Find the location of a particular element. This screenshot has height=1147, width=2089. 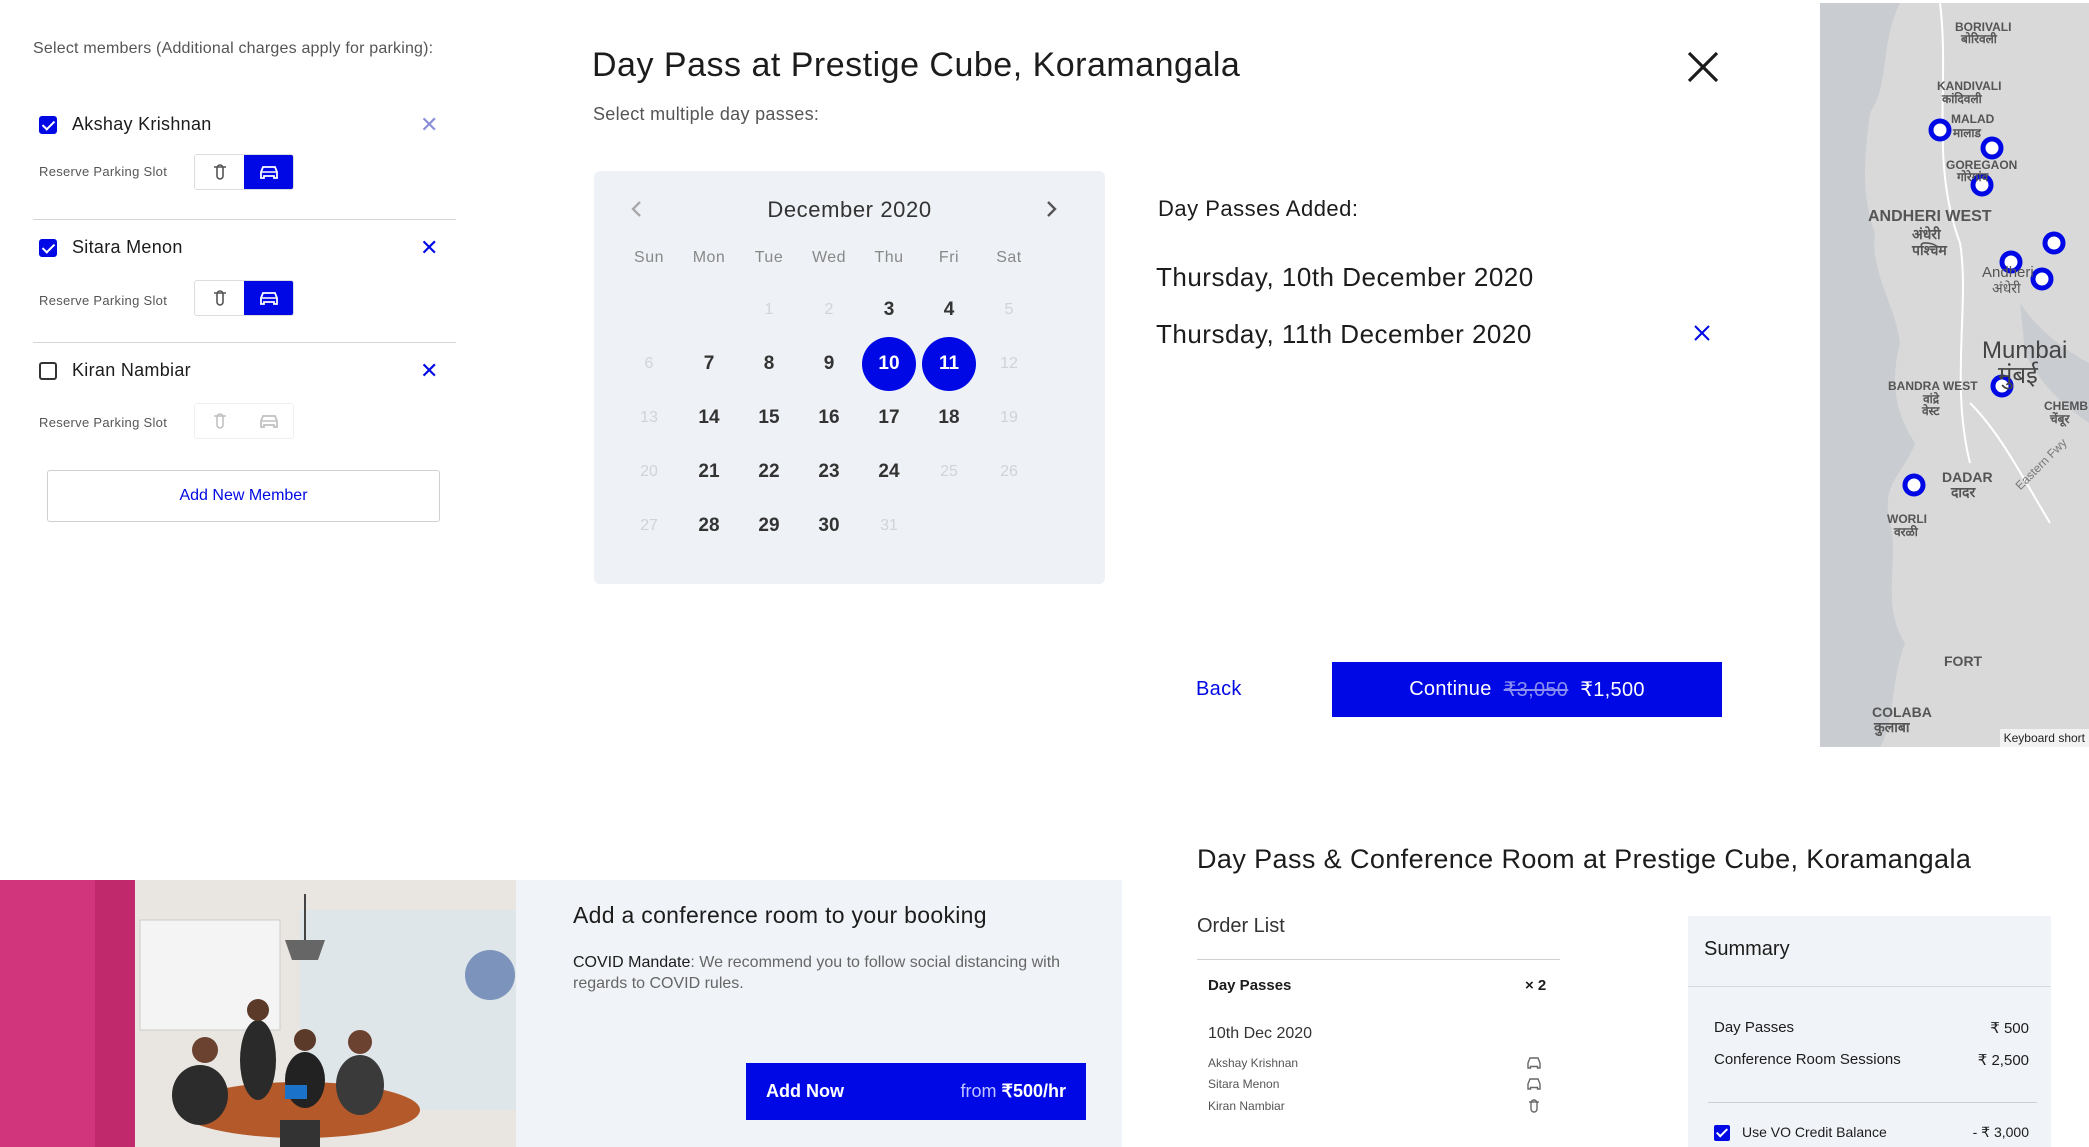

credit-balance-checkbox is located at coordinates (1722, 1133).